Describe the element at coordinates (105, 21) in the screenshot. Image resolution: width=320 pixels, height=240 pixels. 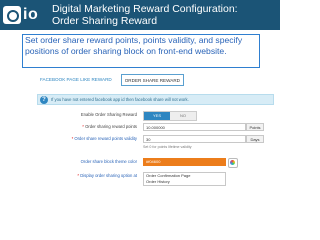
I see `page-title-line2: Order Sharing Reward` at that location.